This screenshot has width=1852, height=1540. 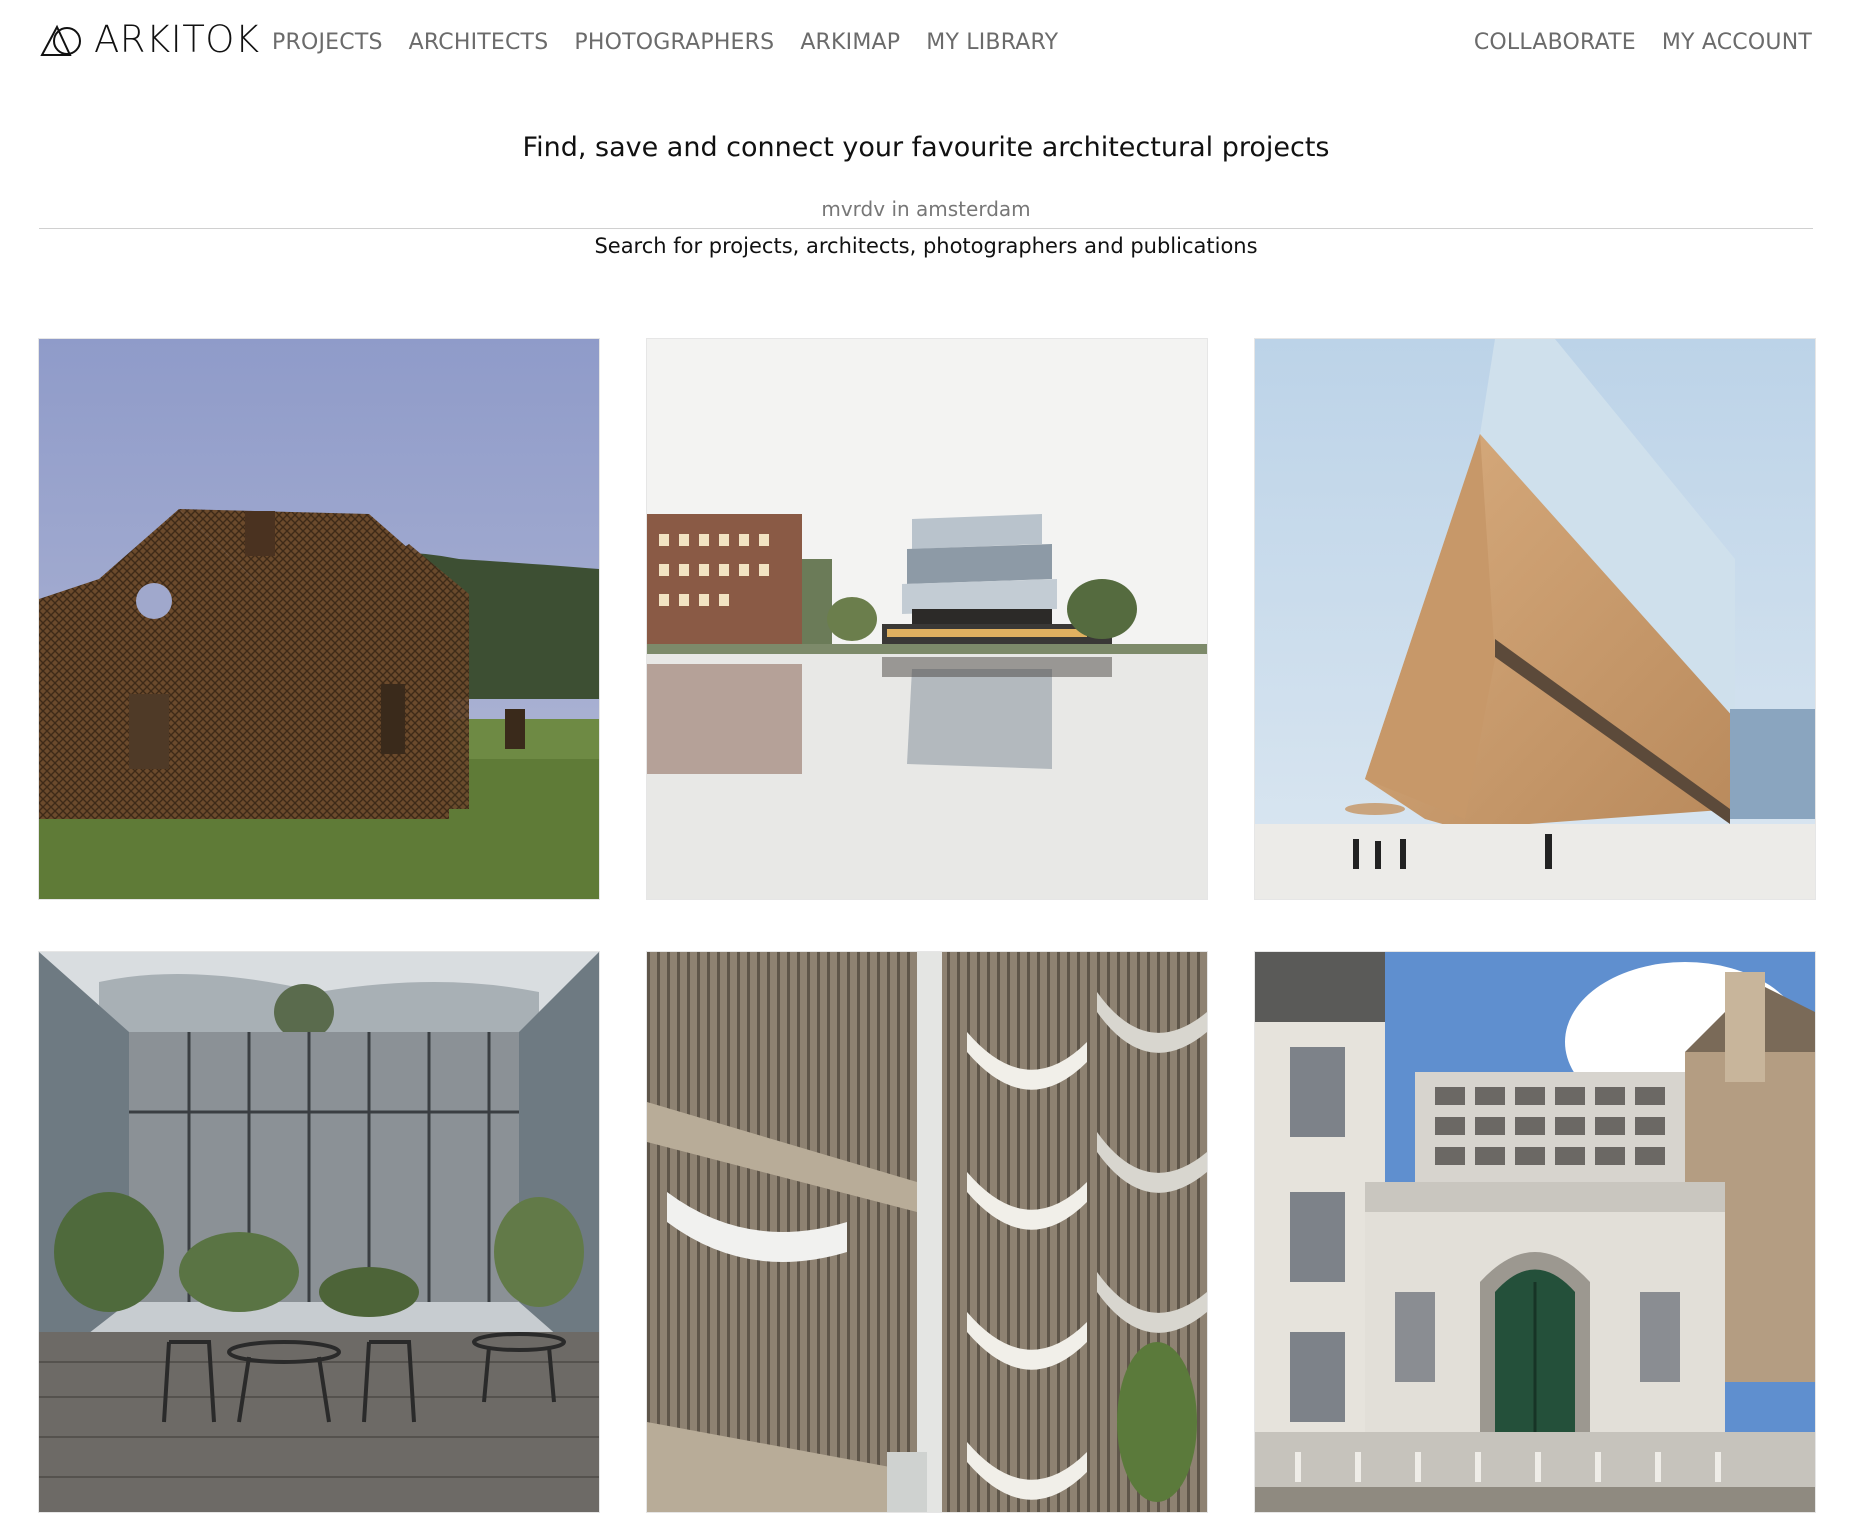 I want to click on search-input, so click(x=926, y=209).